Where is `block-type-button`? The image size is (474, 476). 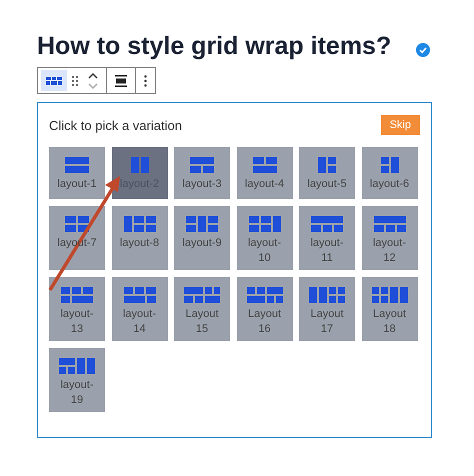
block-type-button is located at coordinates (54, 80).